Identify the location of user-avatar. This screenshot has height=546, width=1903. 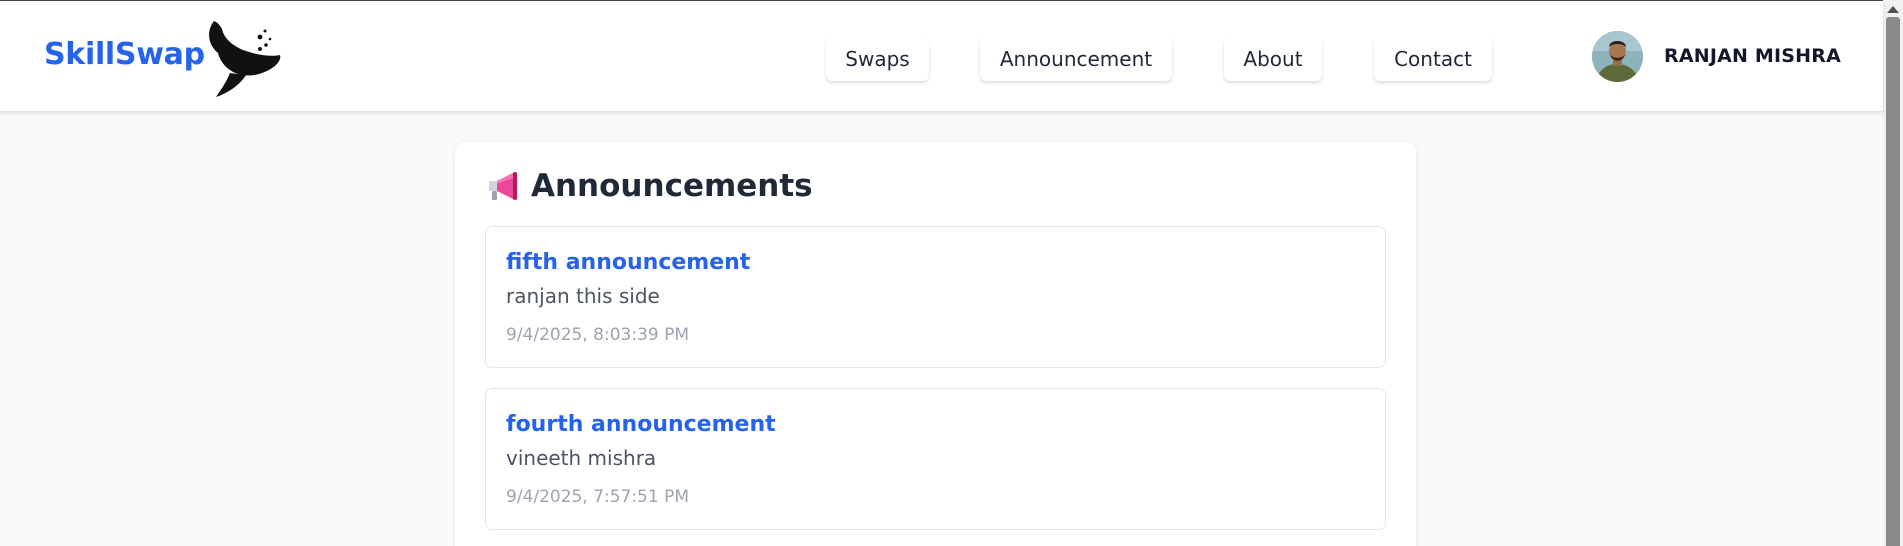
(1617, 56).